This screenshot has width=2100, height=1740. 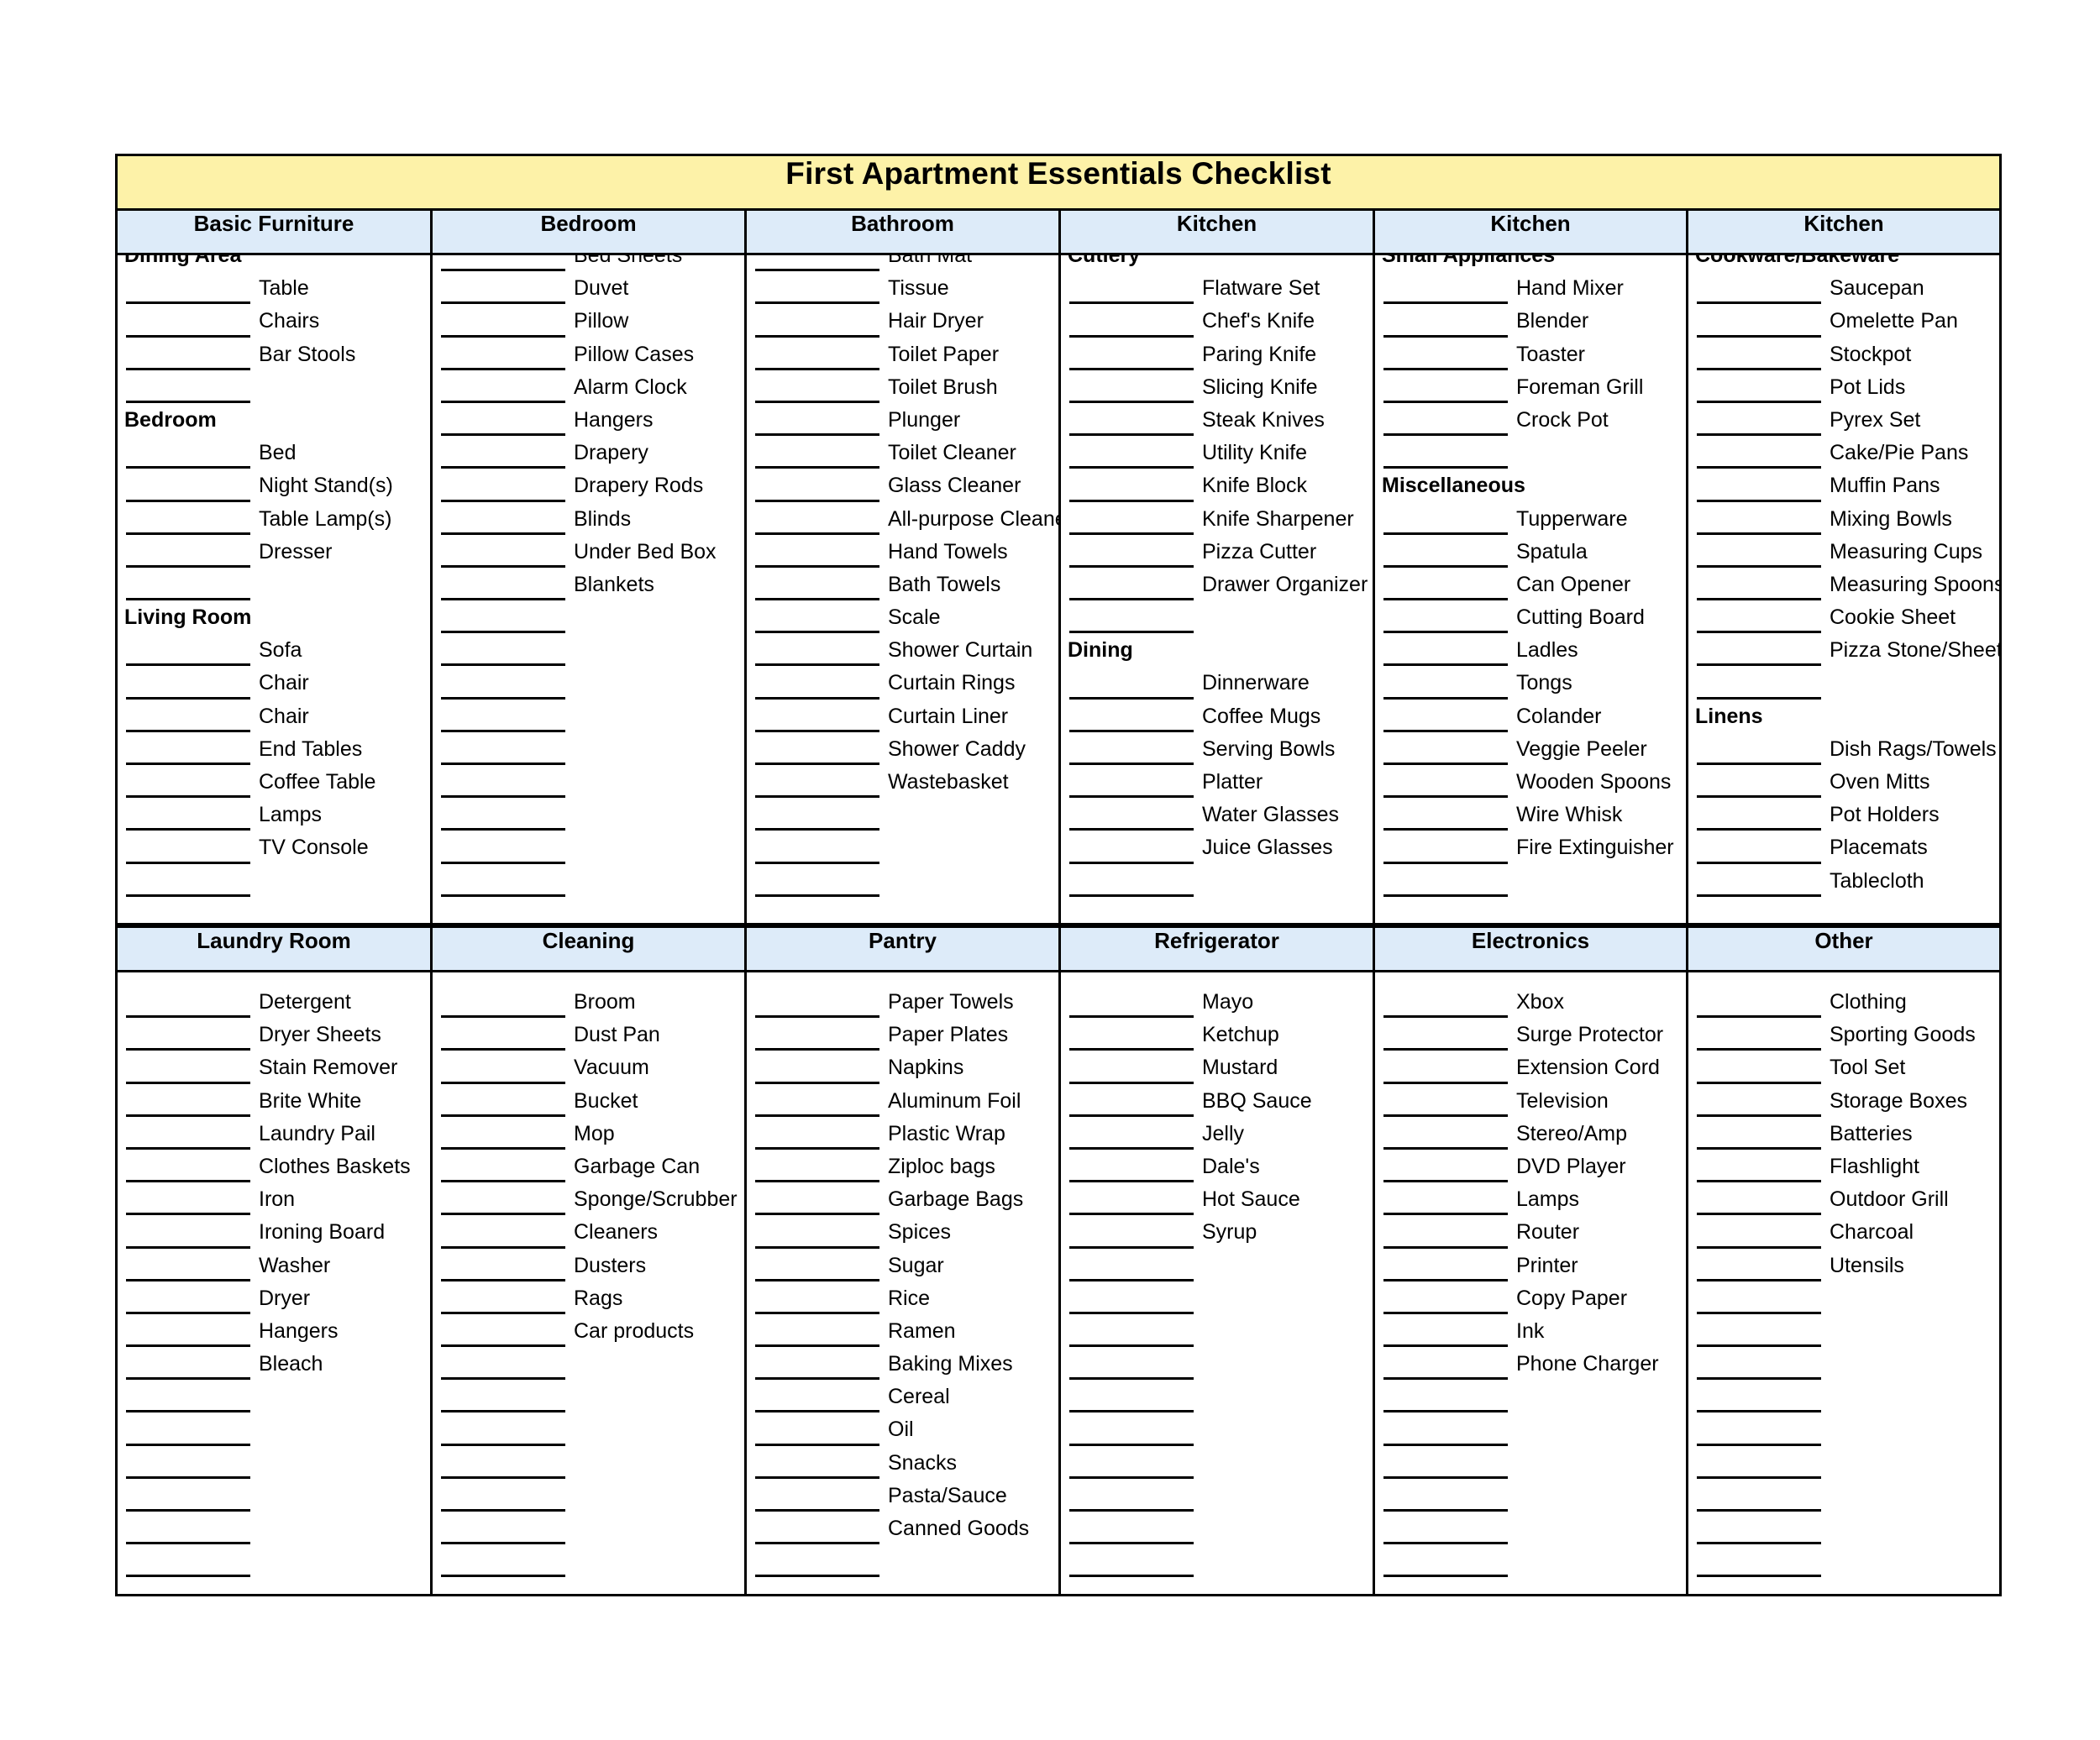 I want to click on checklist-item-end-tables: End Tables, so click(x=274, y=749).